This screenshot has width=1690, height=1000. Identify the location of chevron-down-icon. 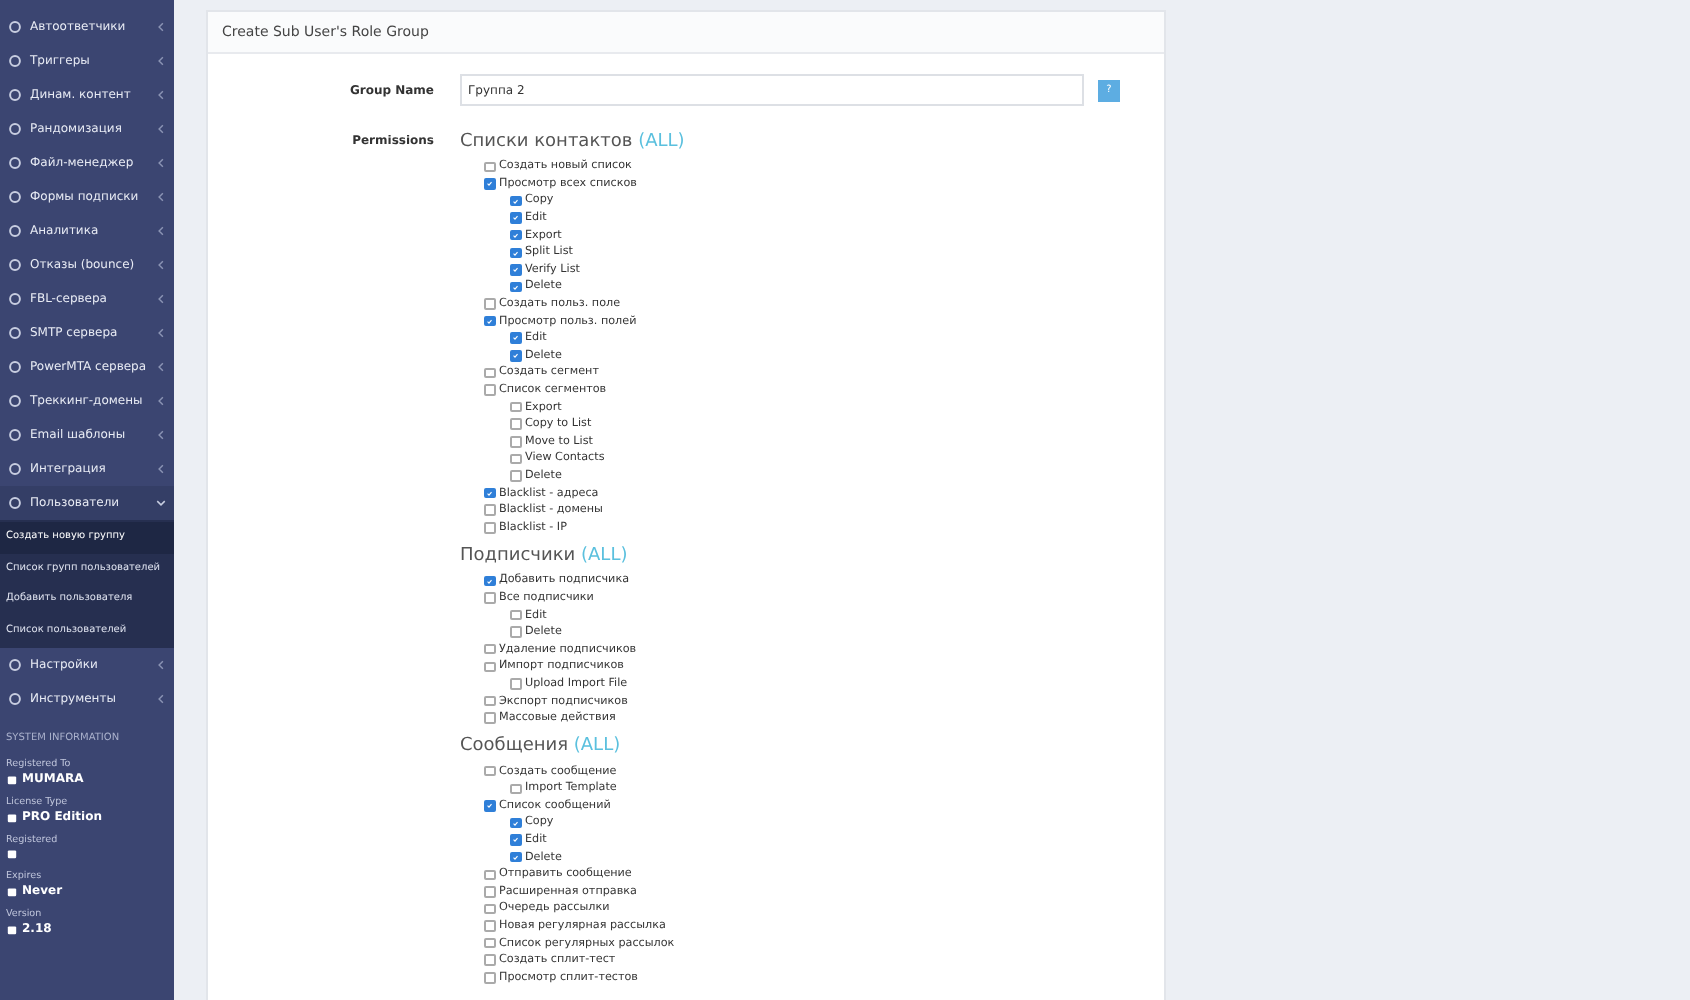
(161, 503).